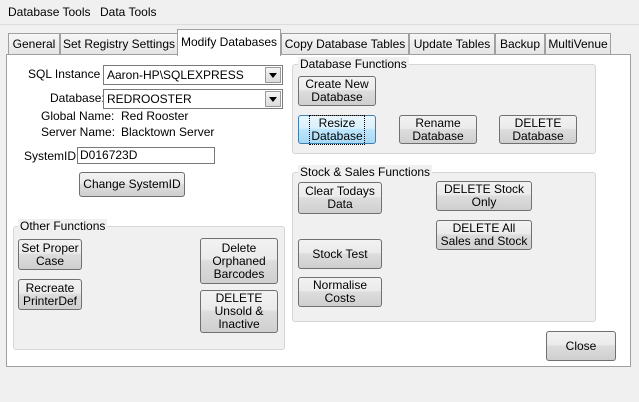 The width and height of the screenshot is (639, 402). I want to click on menu-bar, so click(319, 12).